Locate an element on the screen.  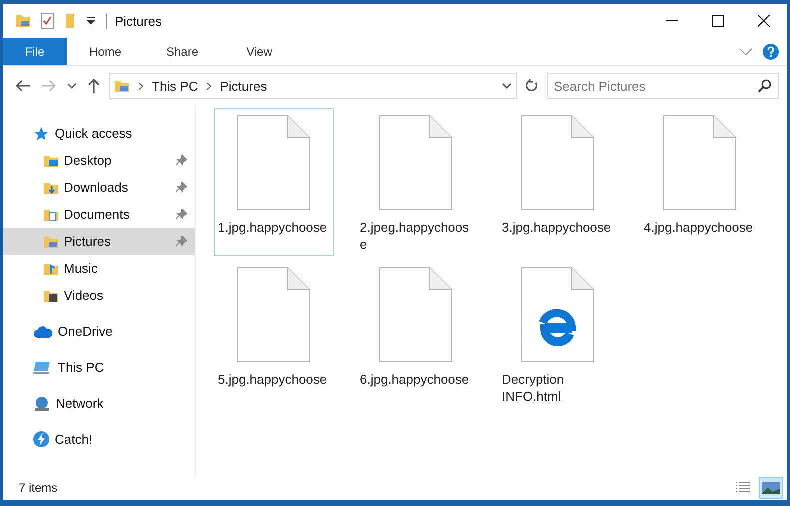
file-item: 5.jpg.happychoose is located at coordinates (274, 334).